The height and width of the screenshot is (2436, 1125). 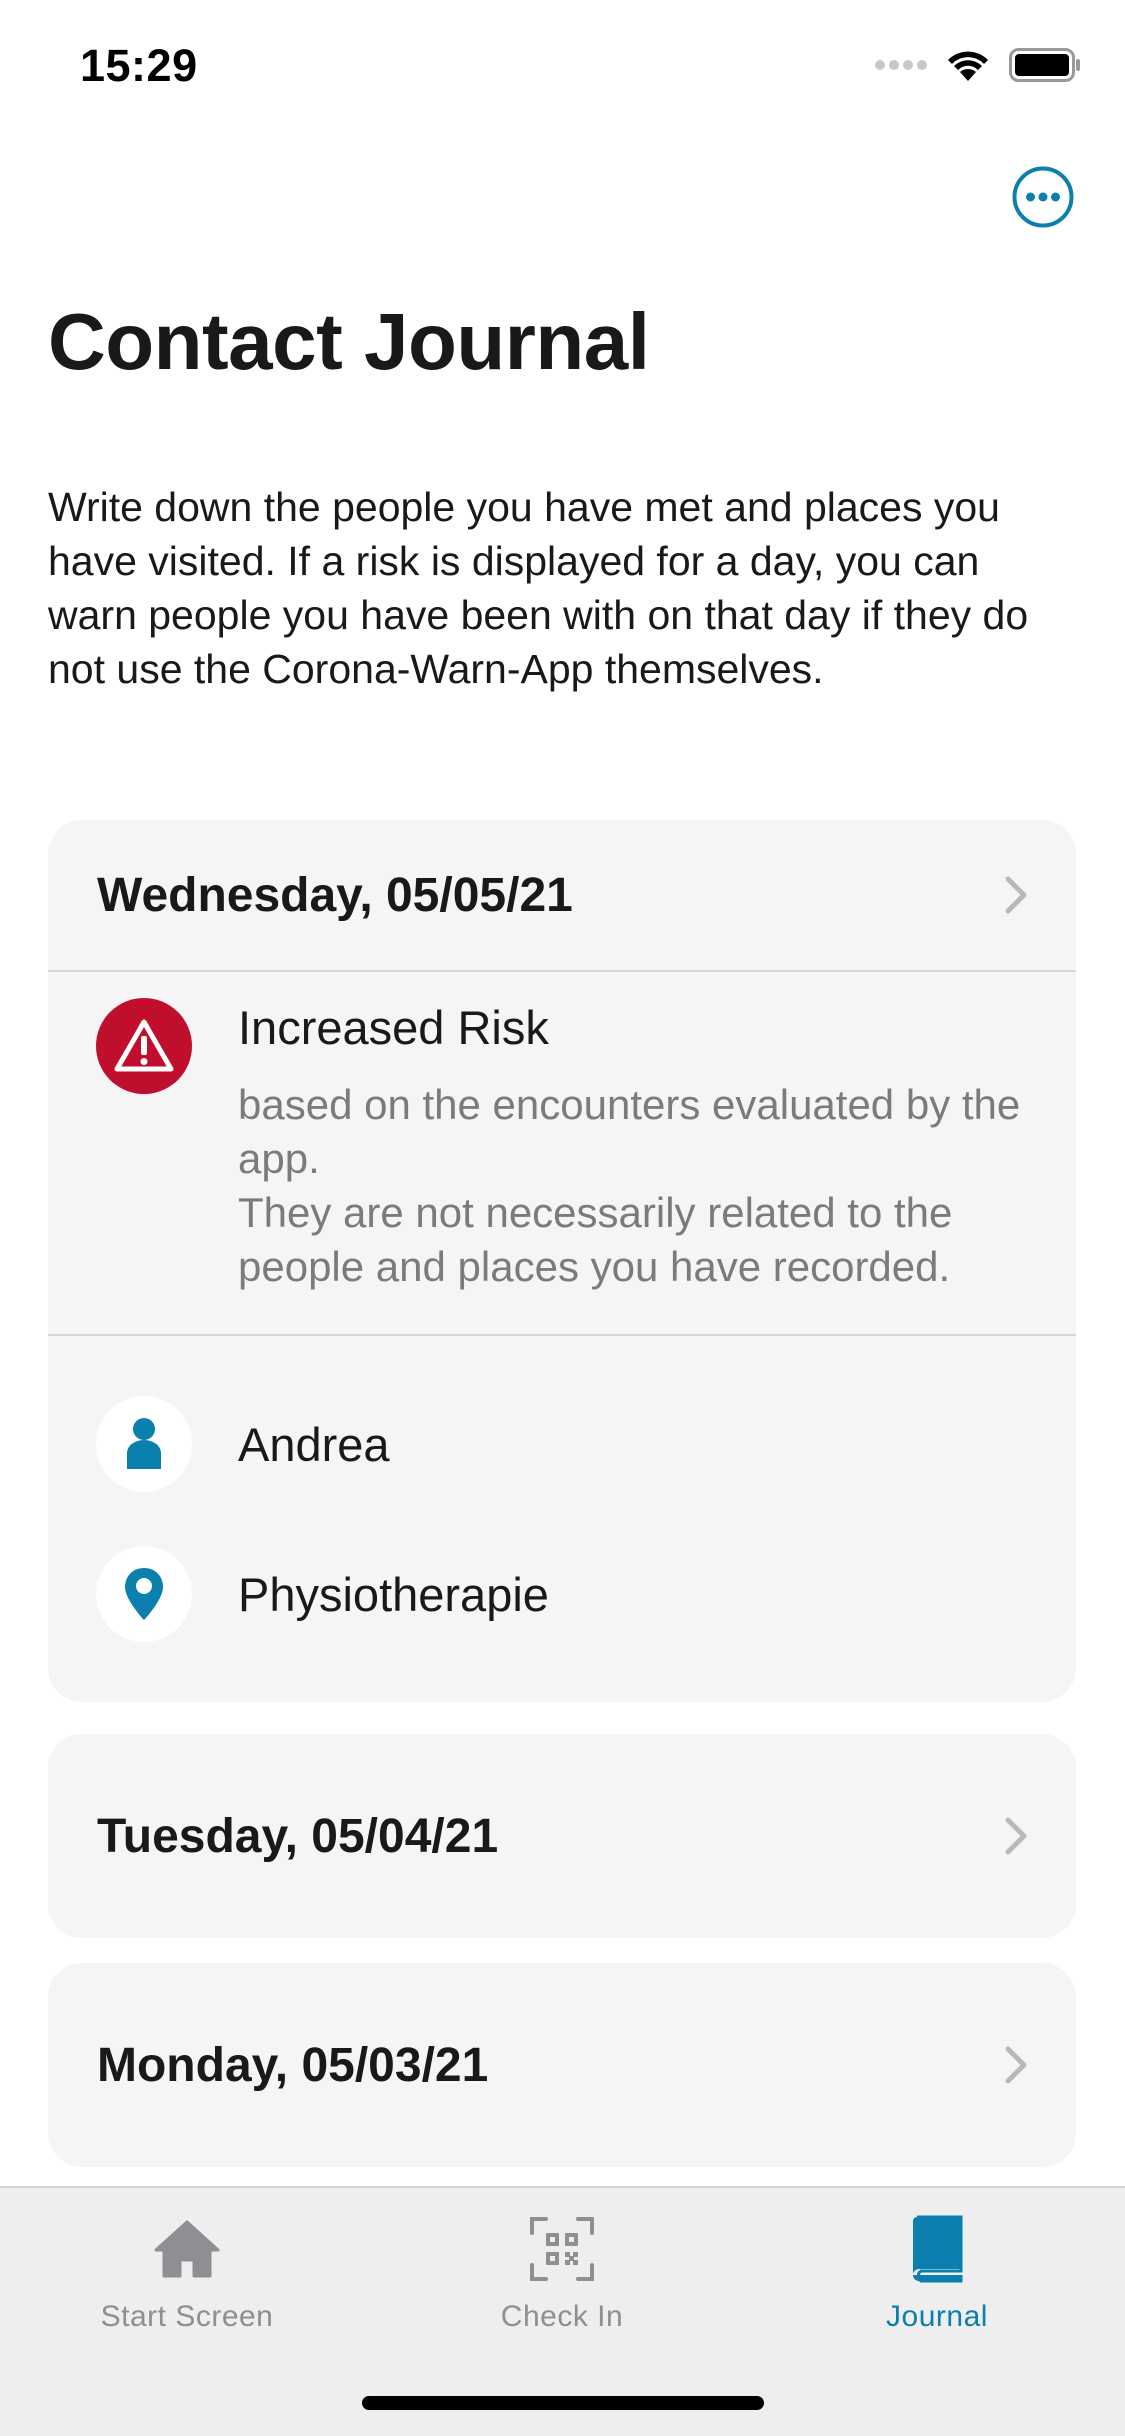 I want to click on tab-journal: Journal, so click(x=937, y=2273).